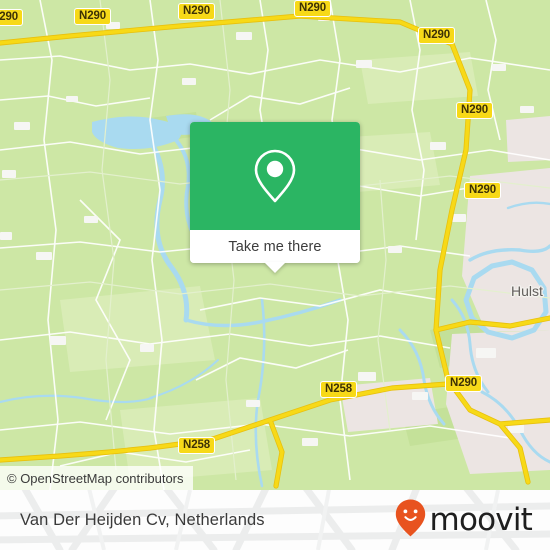 The width and height of the screenshot is (550, 550). What do you see at coordinates (481, 519) in the screenshot?
I see `moovit-wordmark: moovit` at bounding box center [481, 519].